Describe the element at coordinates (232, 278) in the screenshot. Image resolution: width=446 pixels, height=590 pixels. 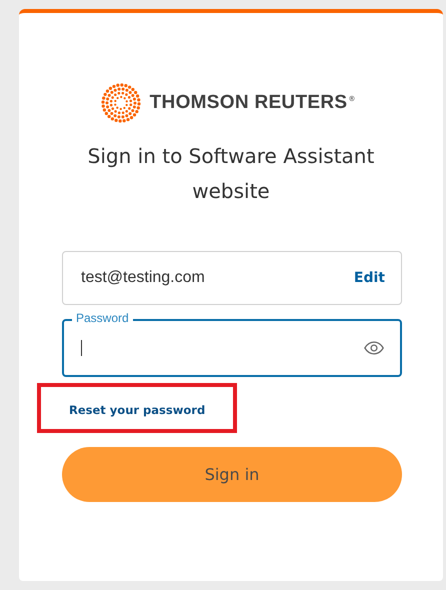
I see `email-field: test@testing.com Edit` at that location.